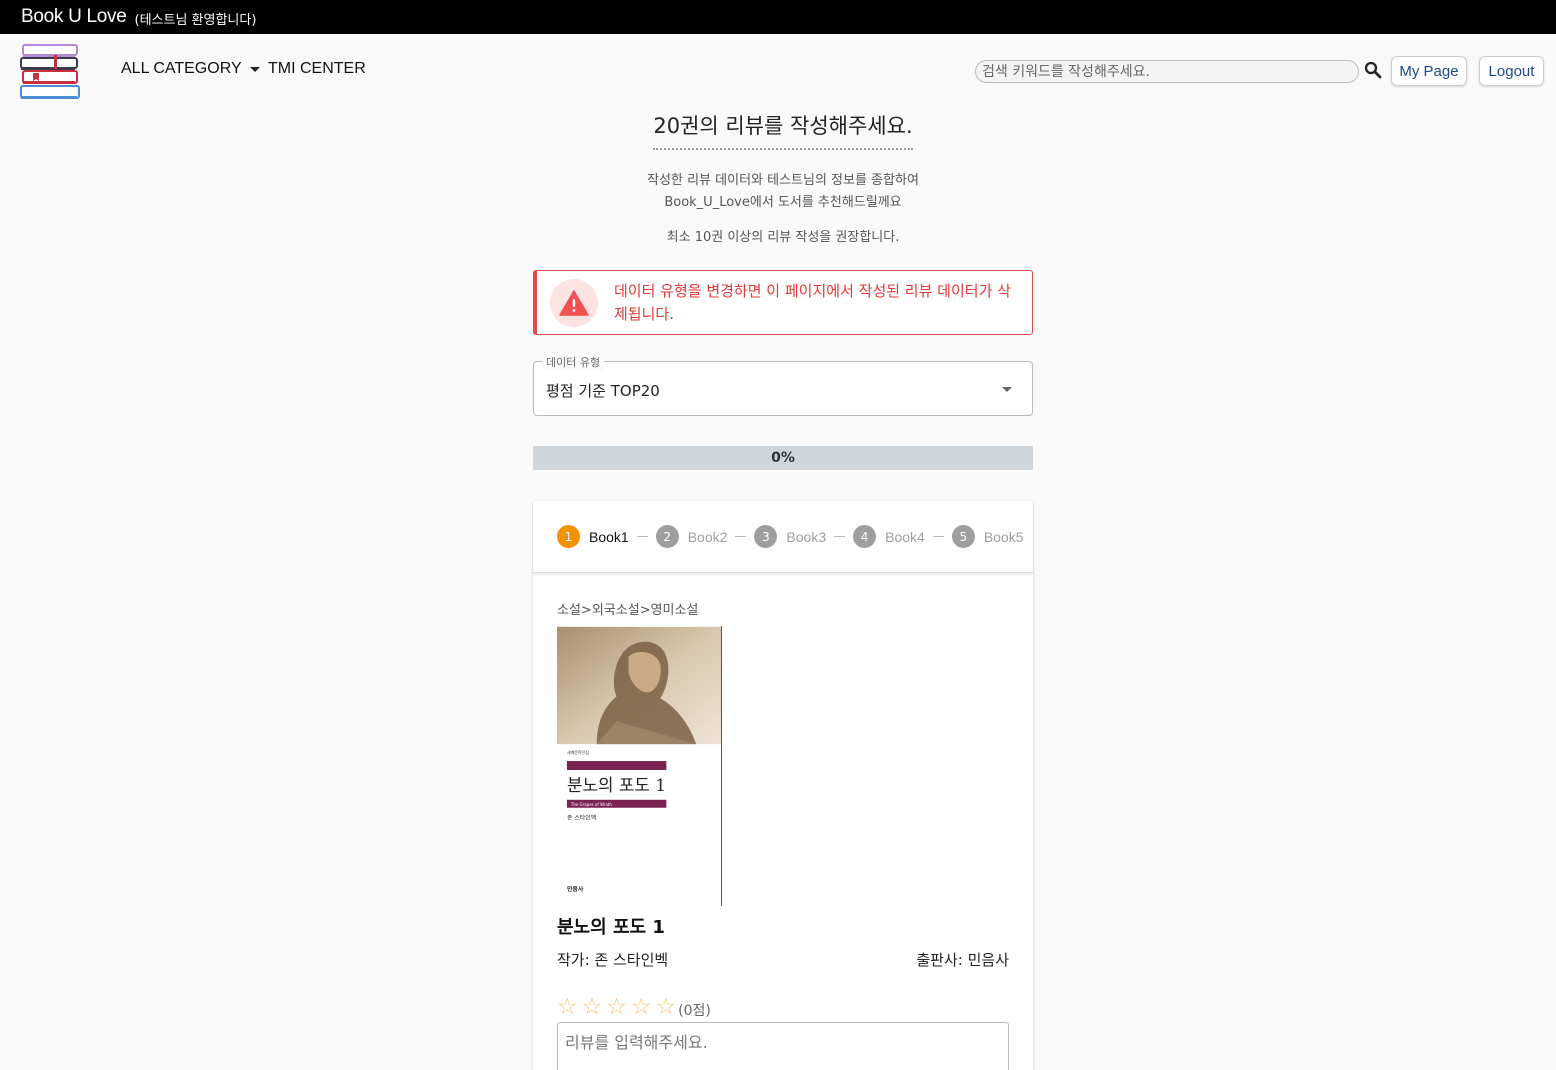 This screenshot has height=1070, width=1556. I want to click on step-label: Book1, so click(609, 536).